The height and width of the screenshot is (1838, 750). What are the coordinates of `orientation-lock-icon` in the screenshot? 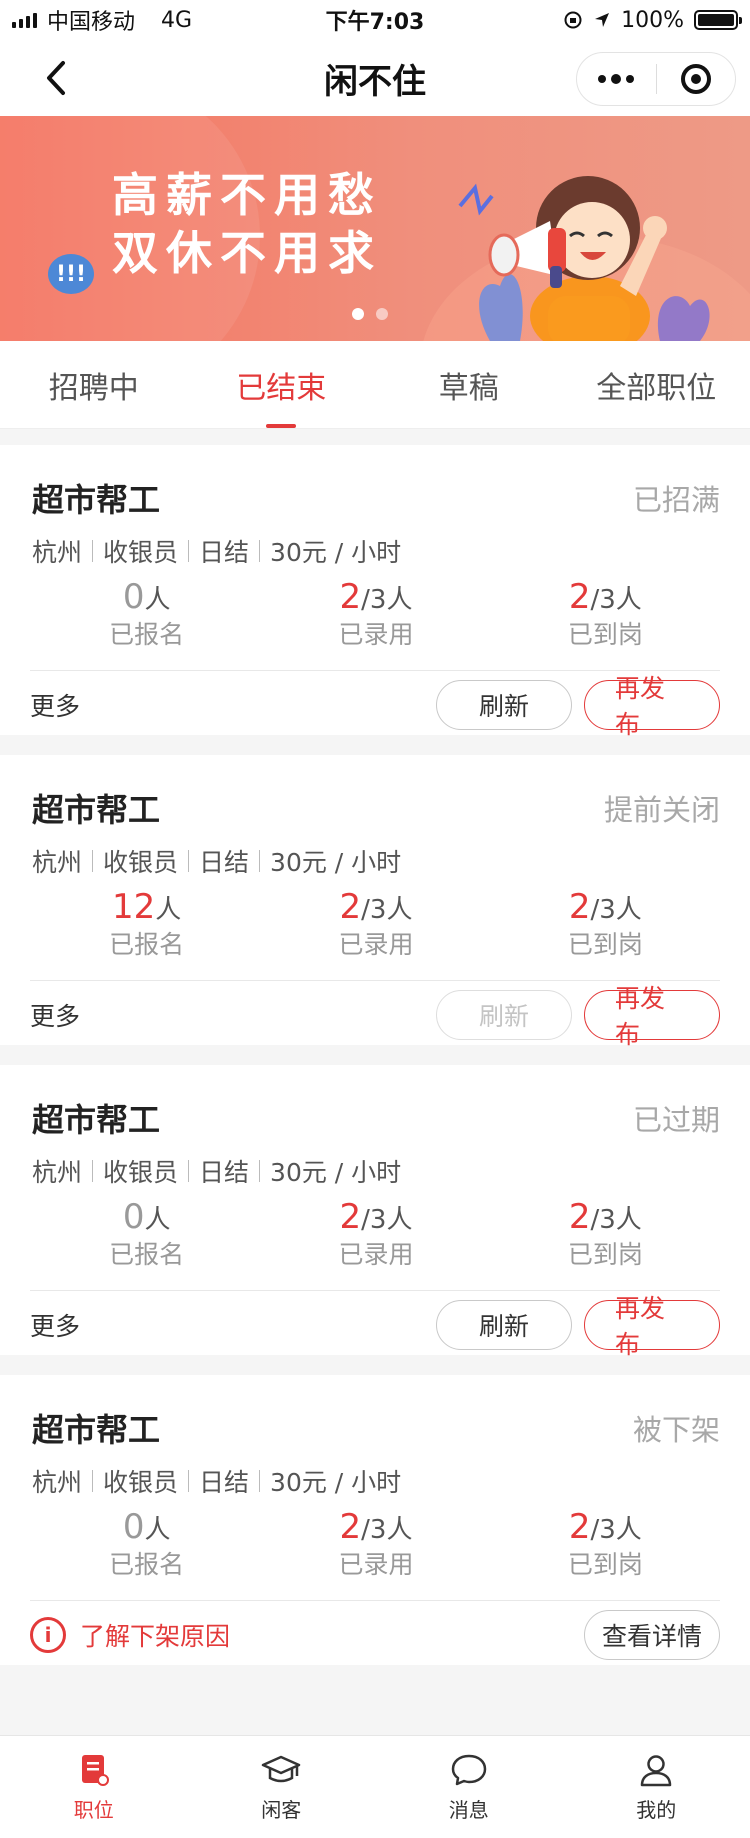 It's located at (573, 20).